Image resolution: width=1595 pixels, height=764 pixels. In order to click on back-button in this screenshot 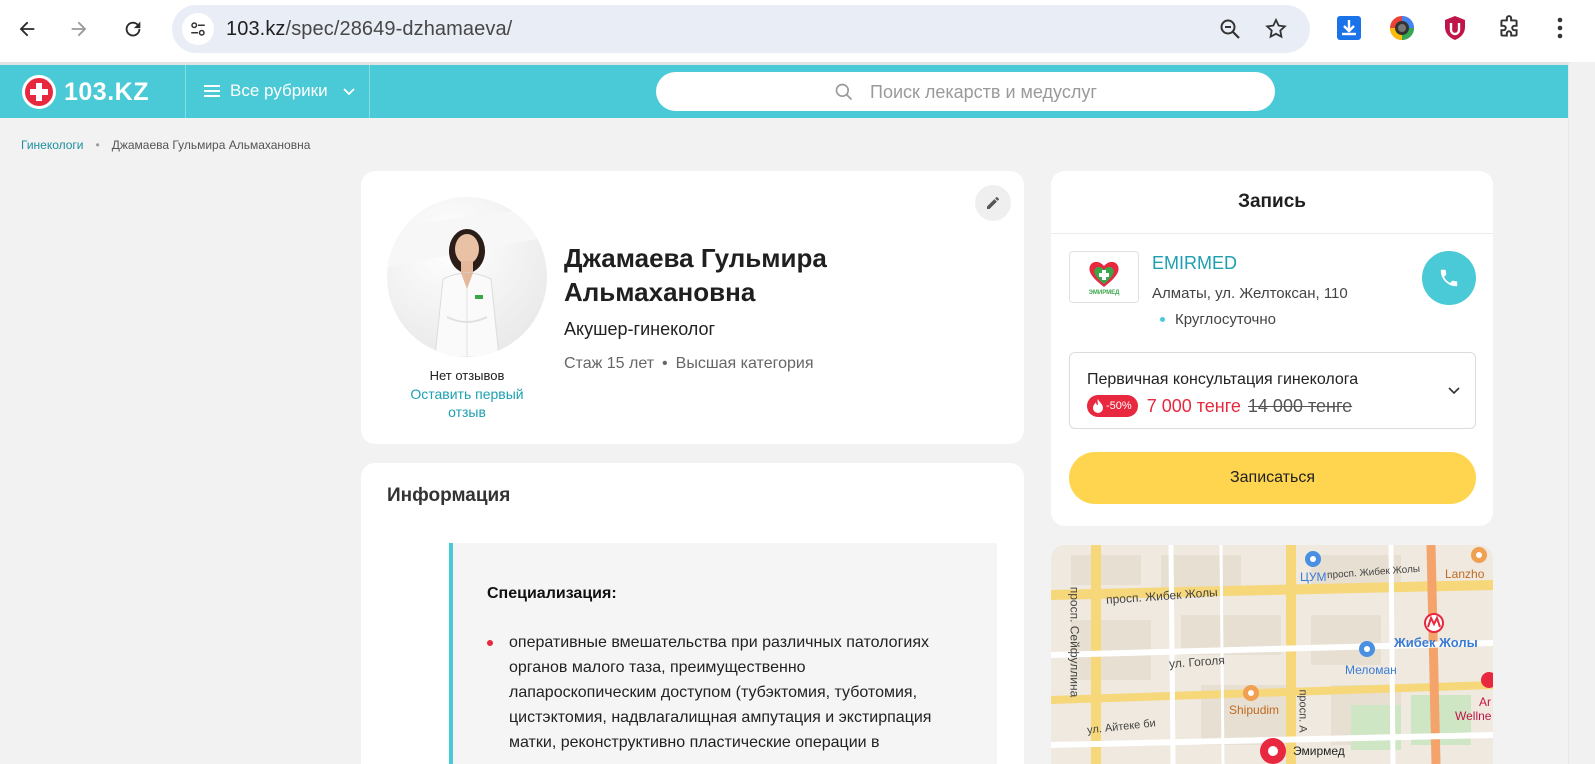, I will do `click(27, 29)`.